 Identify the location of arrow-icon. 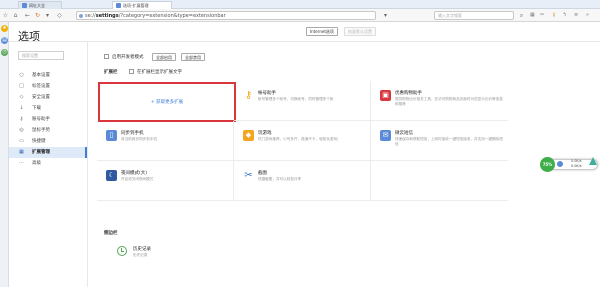
(593, 161).